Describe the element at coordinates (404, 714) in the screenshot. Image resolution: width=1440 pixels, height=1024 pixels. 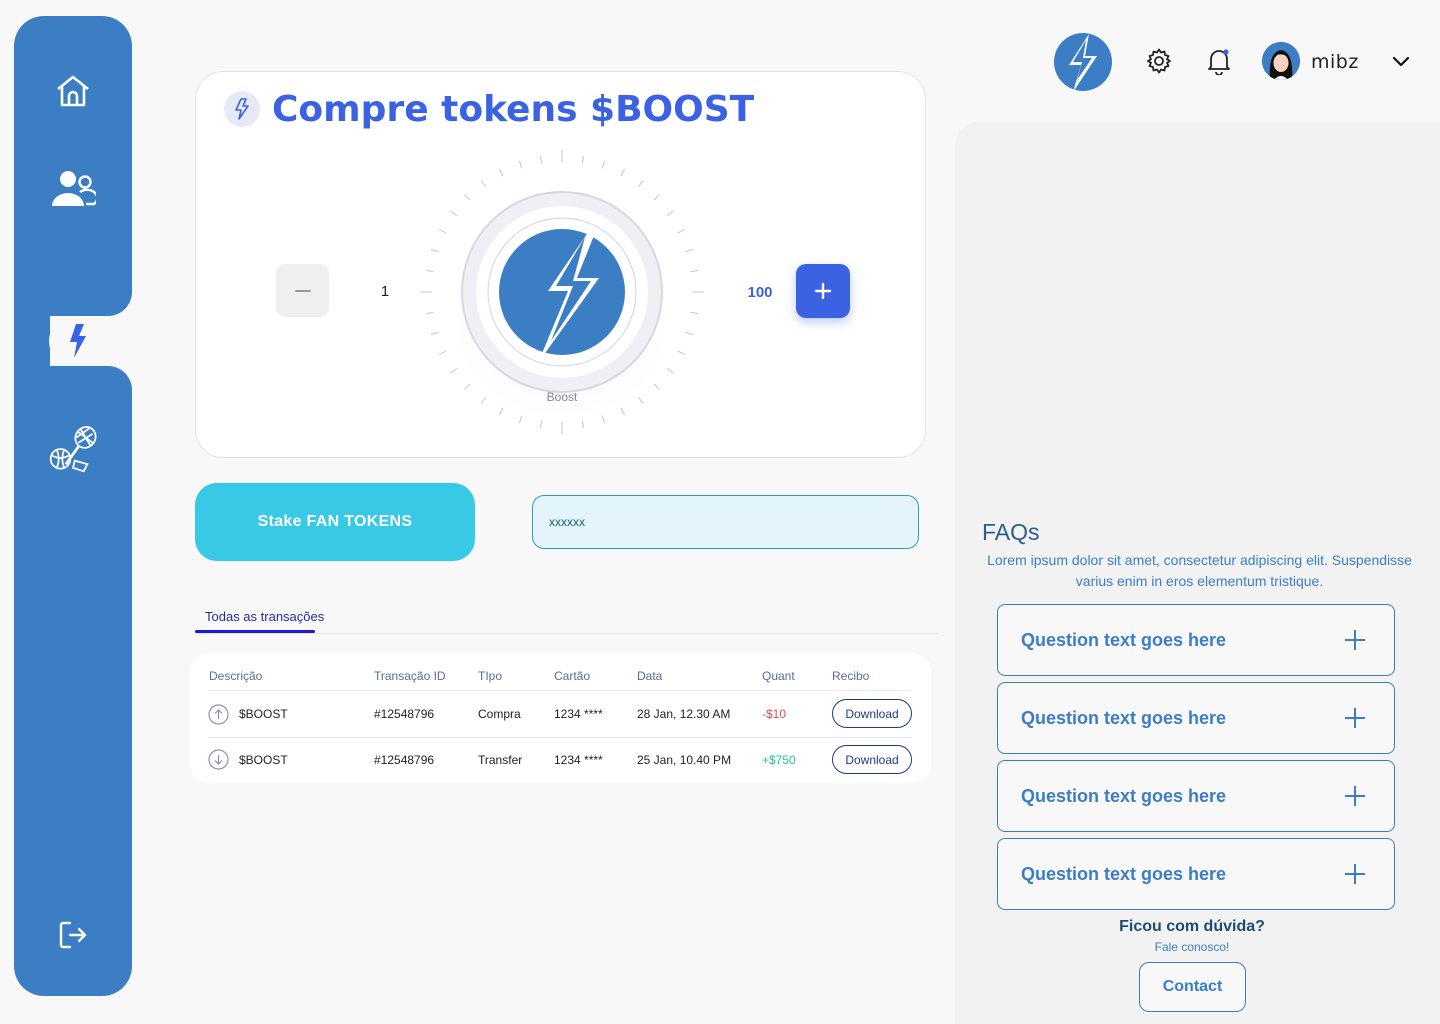
I see `row1-id: #12548796` at that location.